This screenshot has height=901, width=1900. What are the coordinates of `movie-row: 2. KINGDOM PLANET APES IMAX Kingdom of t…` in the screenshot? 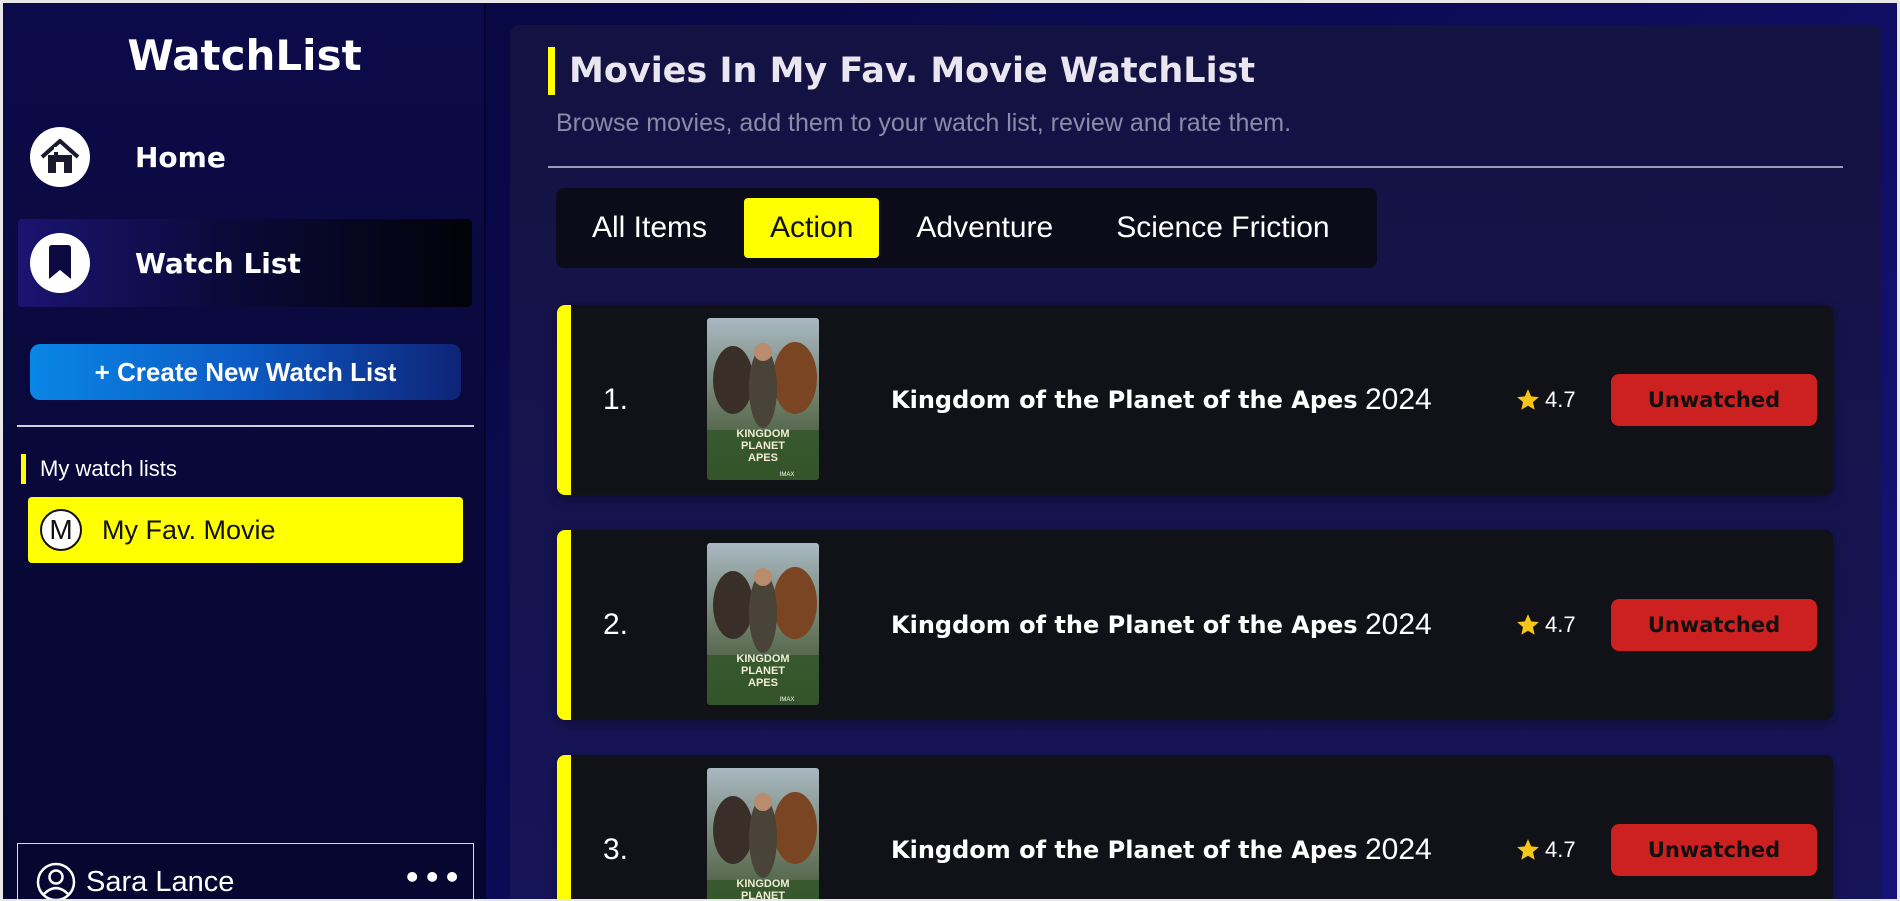 It's located at (1195, 625).